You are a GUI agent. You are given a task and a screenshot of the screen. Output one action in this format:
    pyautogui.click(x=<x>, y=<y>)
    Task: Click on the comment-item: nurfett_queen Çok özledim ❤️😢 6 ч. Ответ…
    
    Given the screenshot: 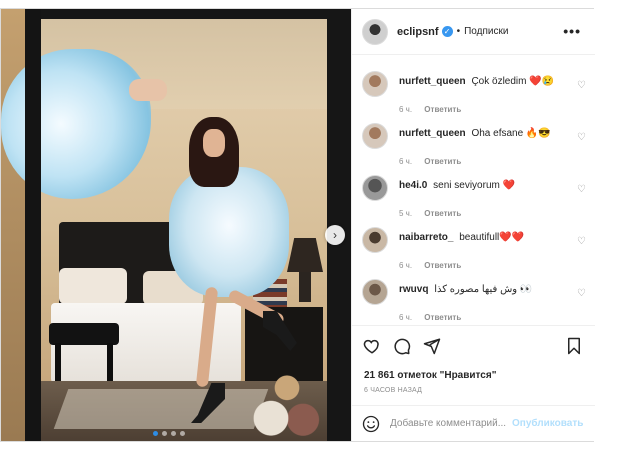 What is the action you would take?
    pyautogui.click(x=476, y=96)
    